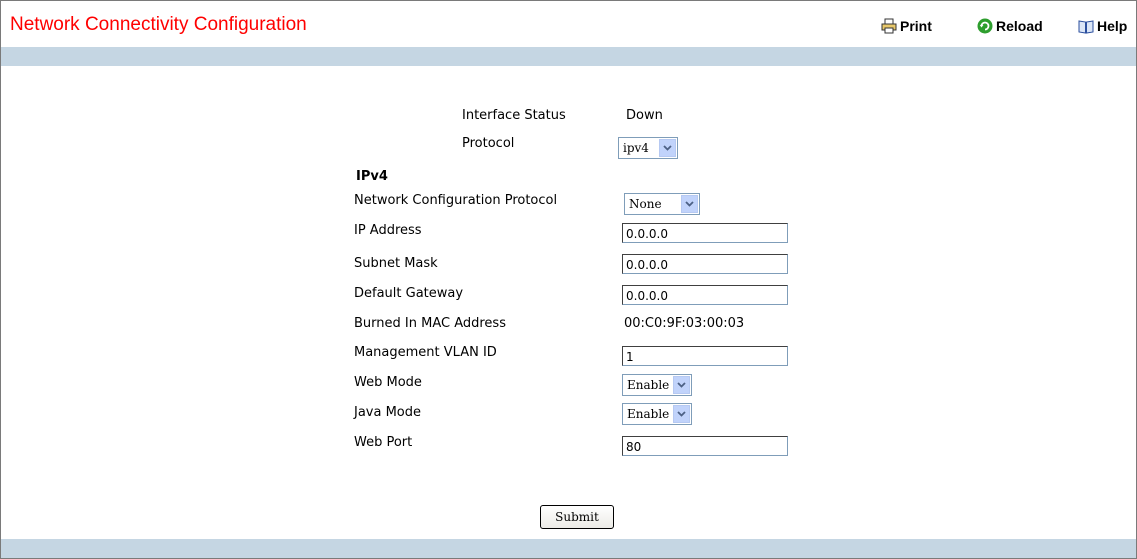  What do you see at coordinates (372, 176) in the screenshot?
I see `section-ipv4-heading: IPv4` at bounding box center [372, 176].